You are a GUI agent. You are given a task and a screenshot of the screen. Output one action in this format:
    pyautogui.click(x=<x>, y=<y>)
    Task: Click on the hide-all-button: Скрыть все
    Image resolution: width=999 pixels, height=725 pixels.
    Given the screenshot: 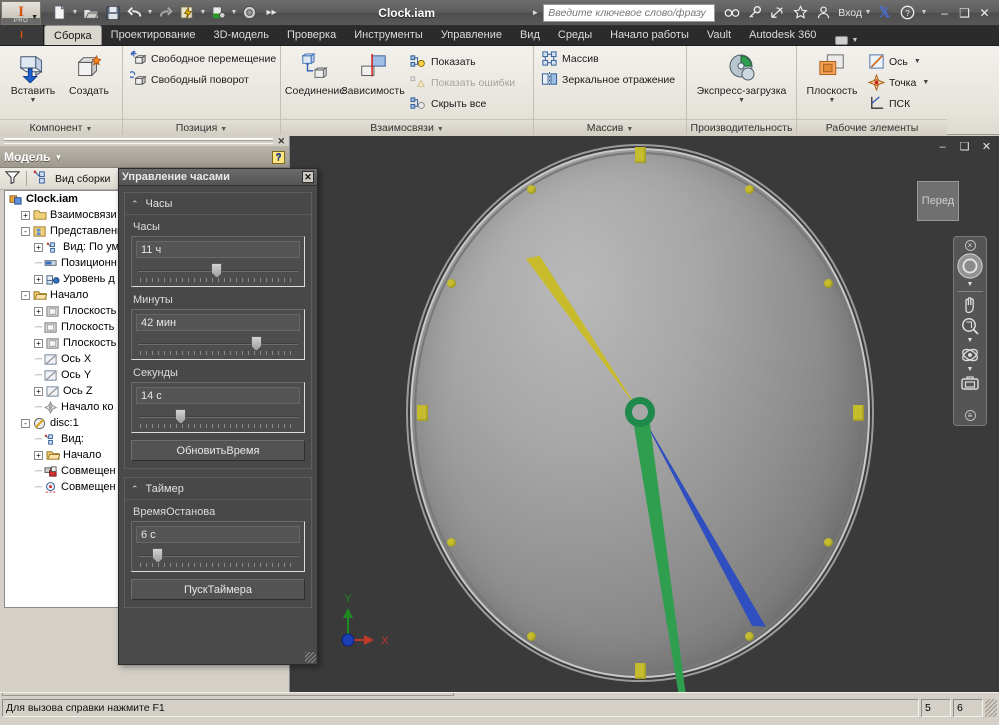 What is the action you would take?
    pyautogui.click(x=461, y=103)
    